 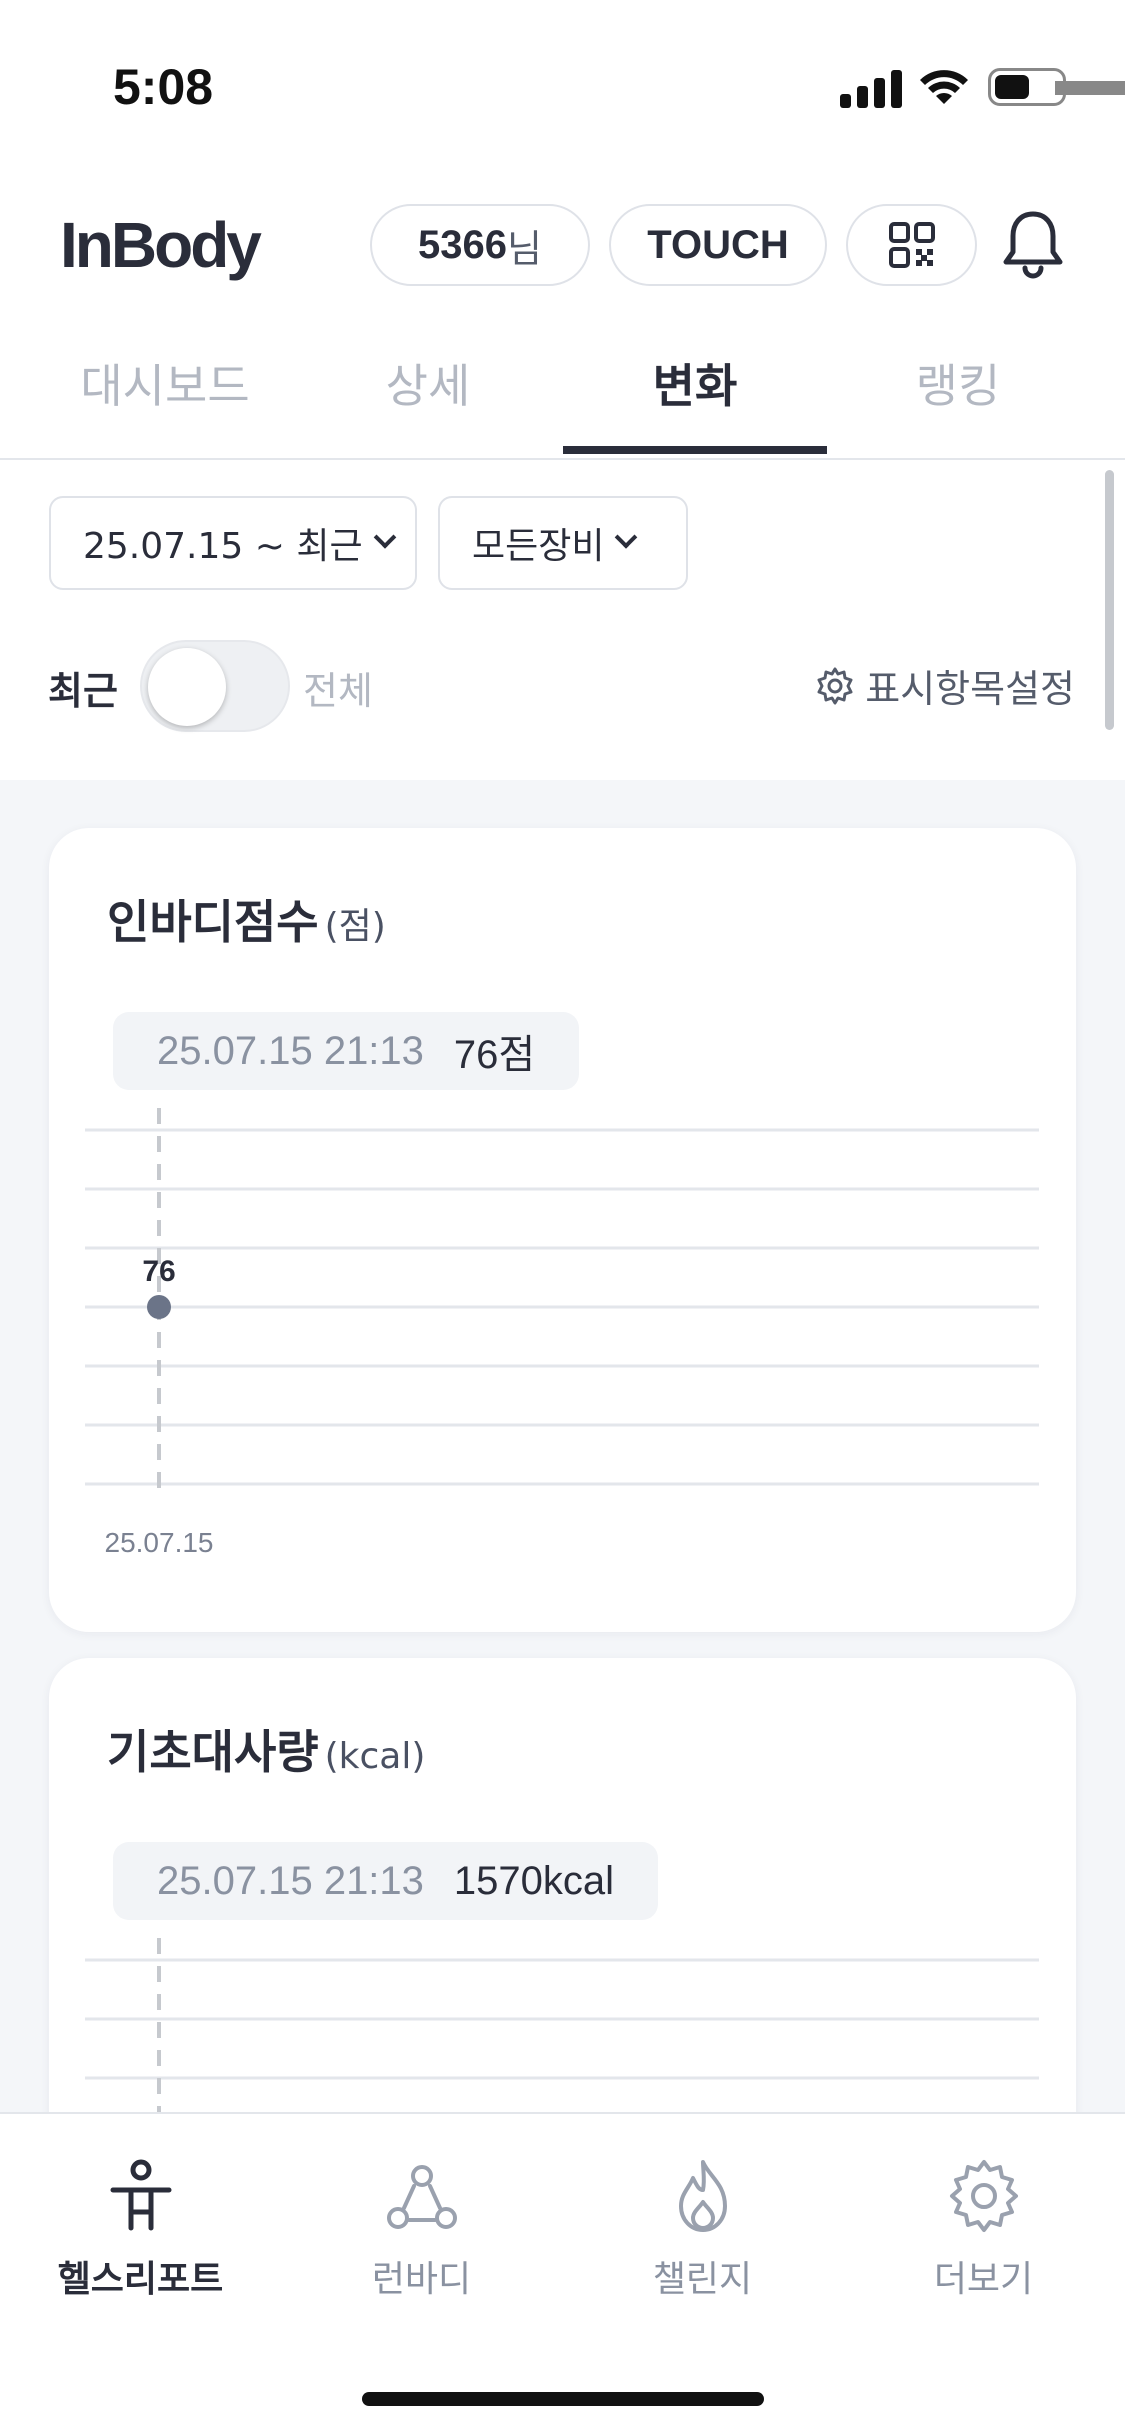 I want to click on touch-button: TOUCH, so click(x=718, y=245).